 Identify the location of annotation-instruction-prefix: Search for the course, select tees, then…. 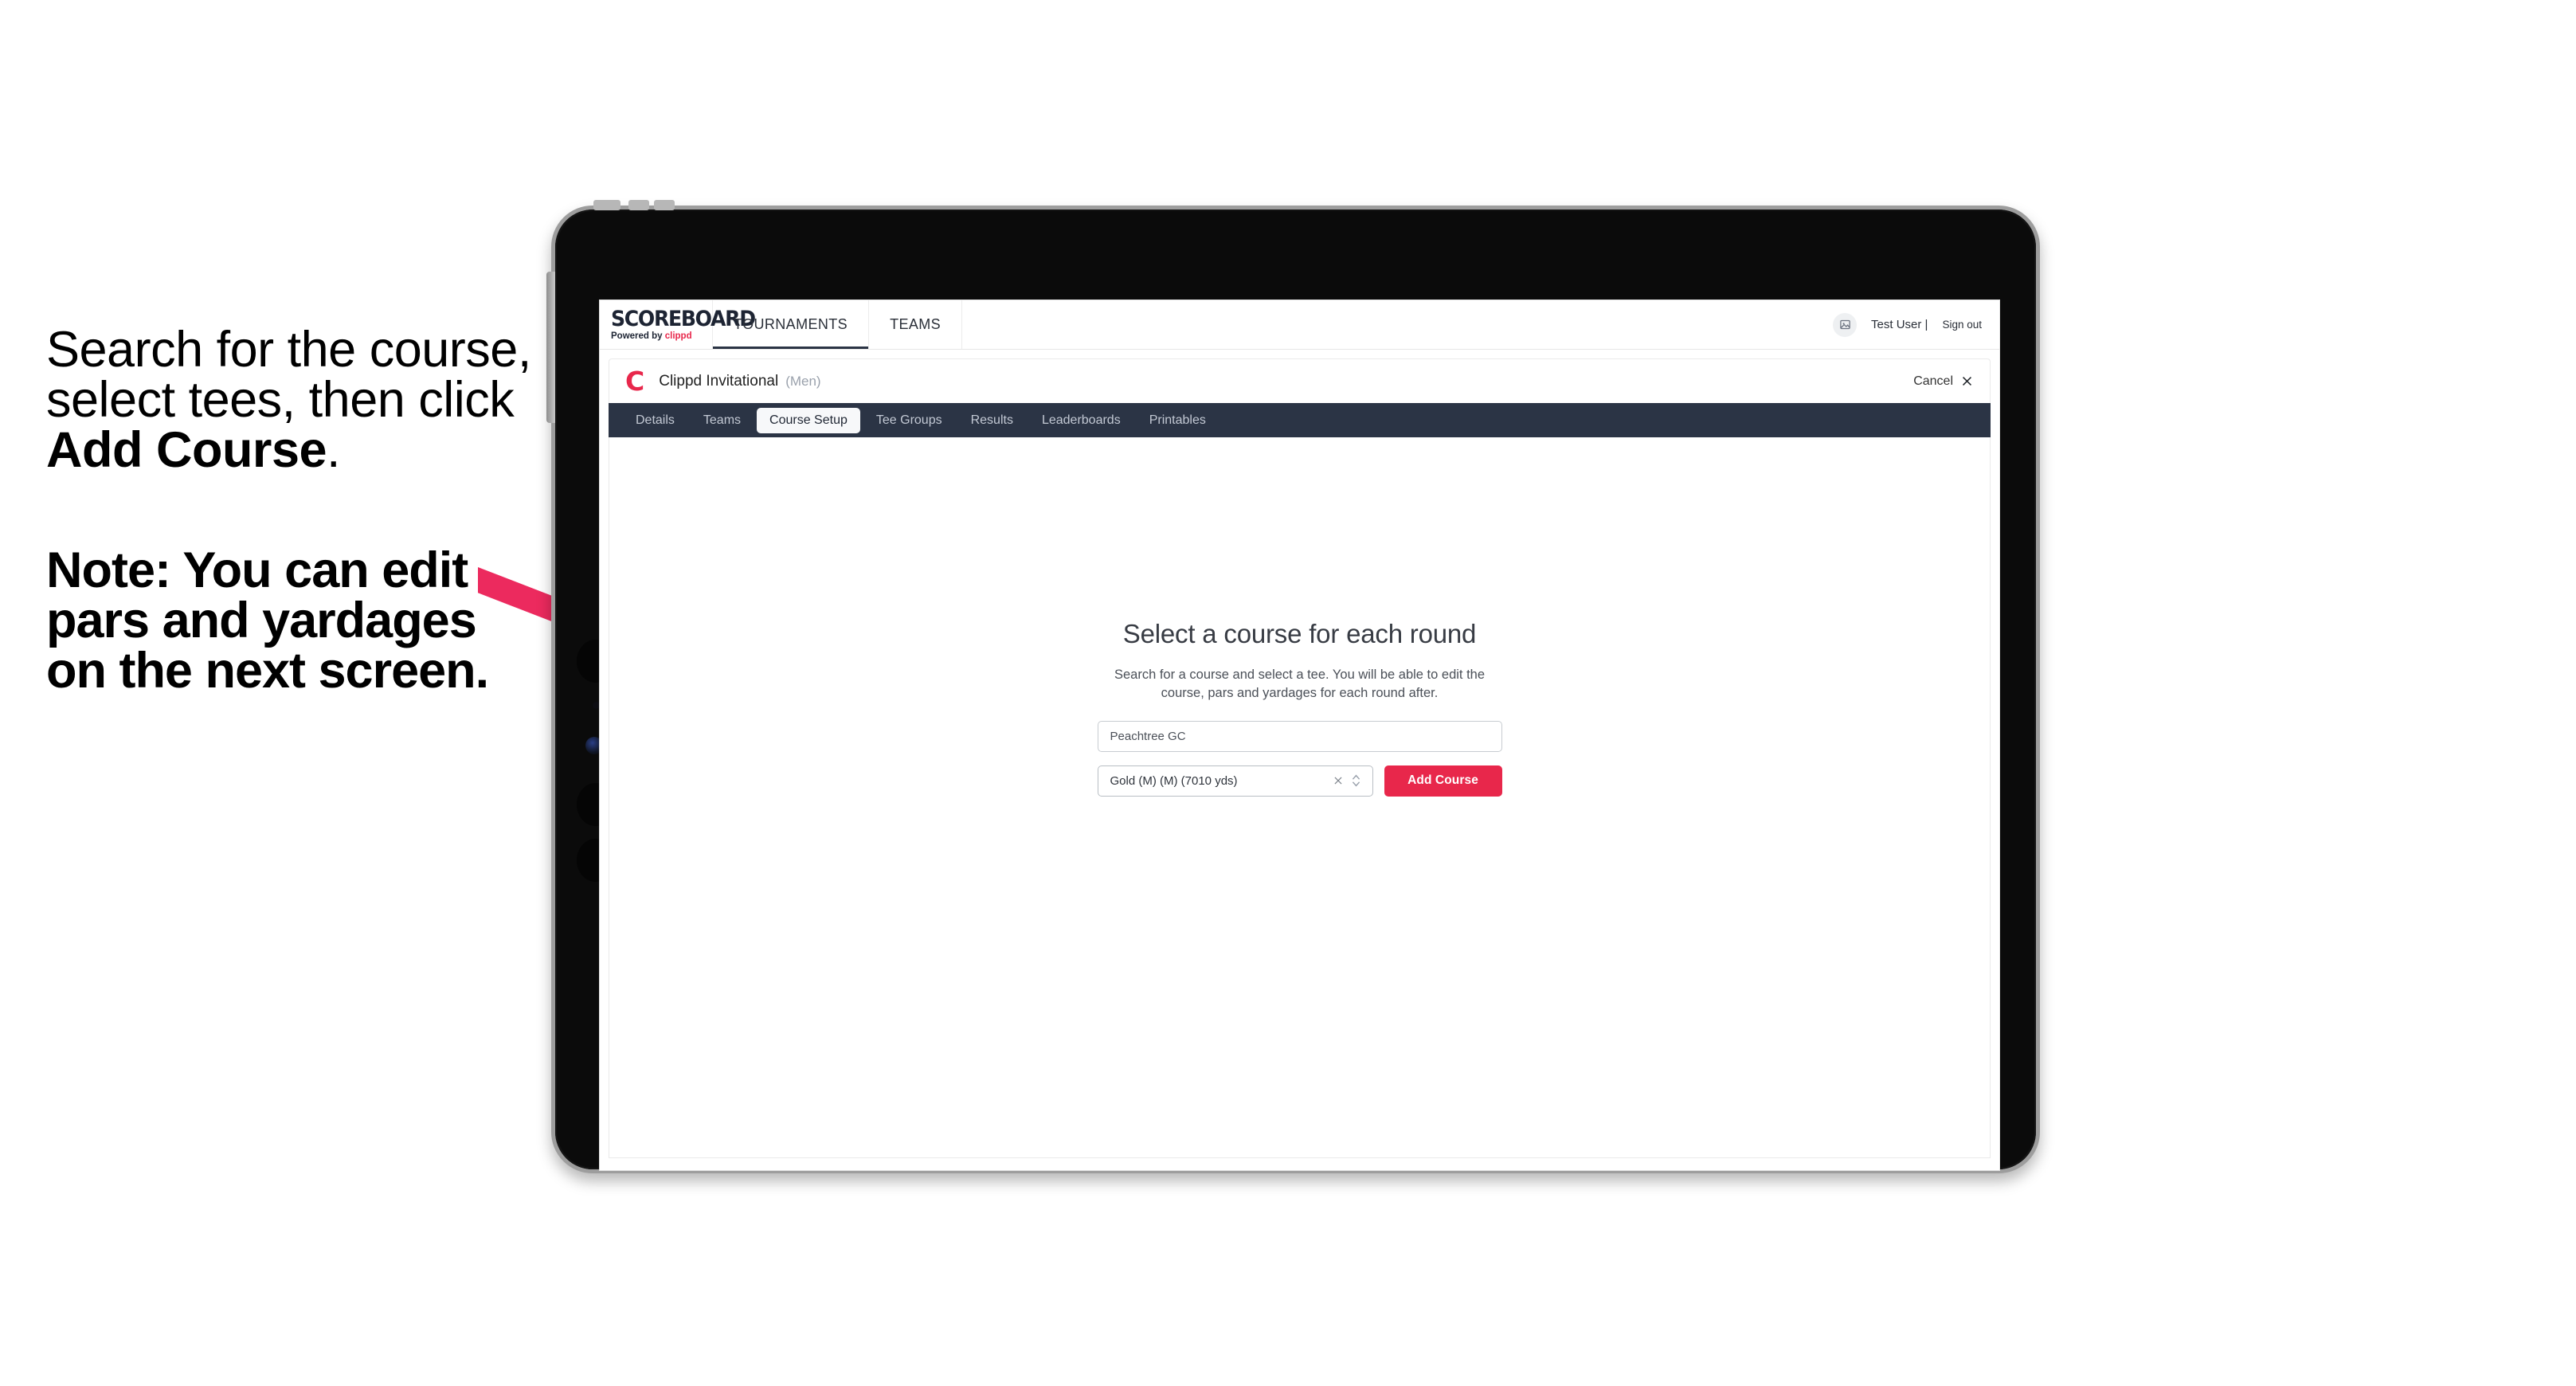
(288, 375).